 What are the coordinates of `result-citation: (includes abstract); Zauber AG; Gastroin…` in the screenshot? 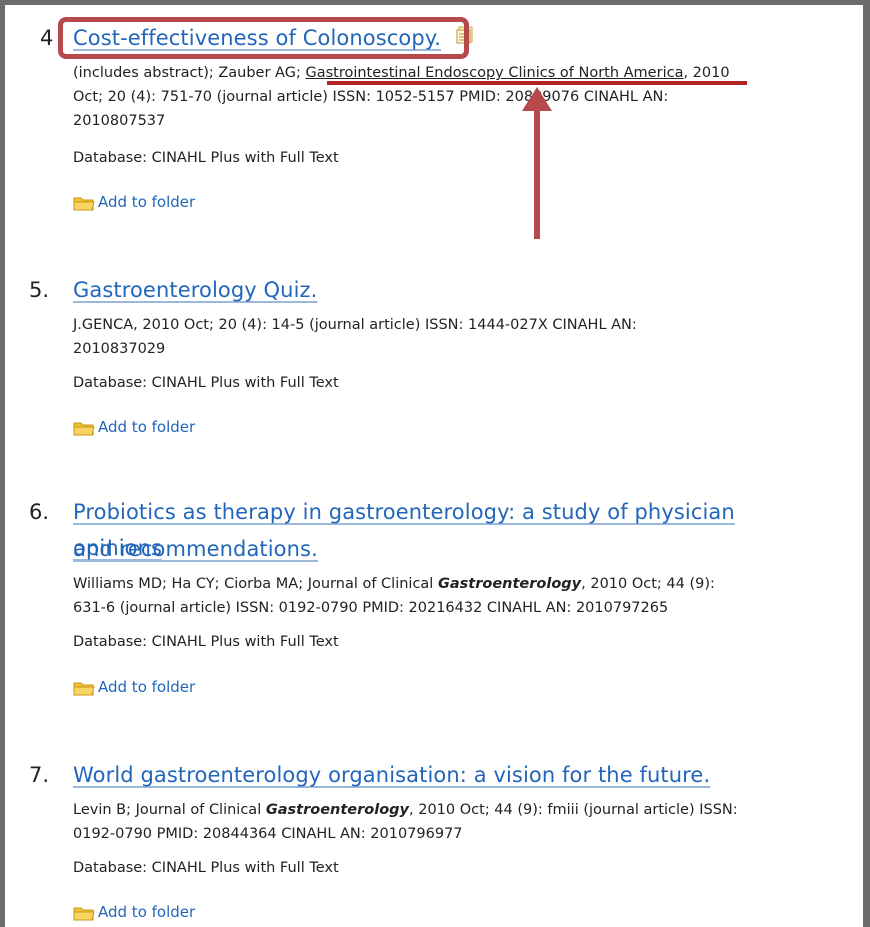 It's located at (401, 97).